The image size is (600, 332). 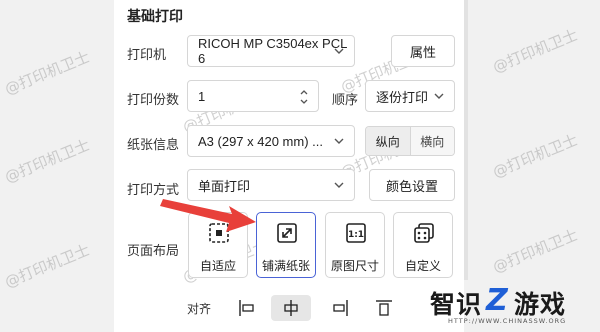 I want to click on site-logo: 智识 游戏 Z HTTP://WWW.CHINASSW.ORG, so click(x=515, y=307).